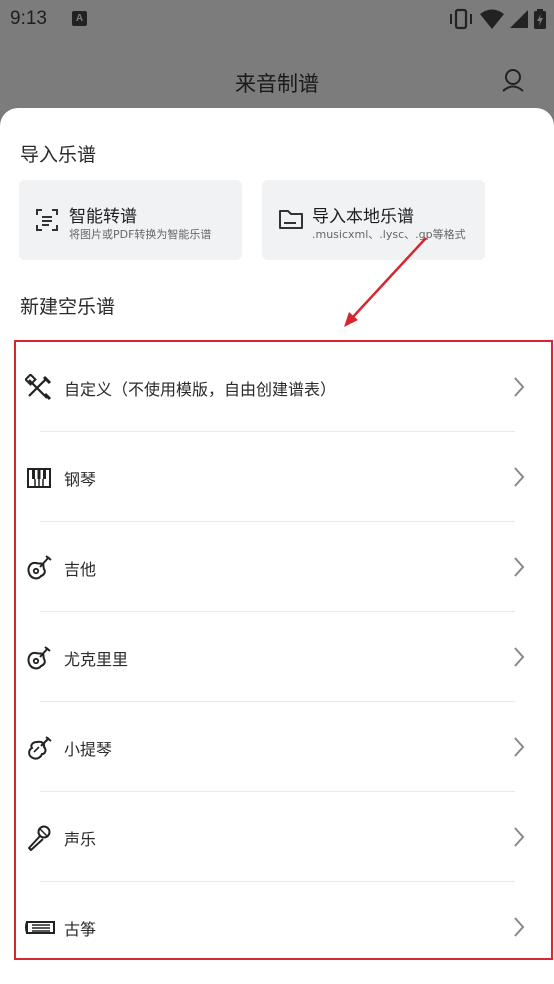 The image size is (554, 984). What do you see at coordinates (283, 567) in the screenshot?
I see `list-item-guitar: 吉他` at bounding box center [283, 567].